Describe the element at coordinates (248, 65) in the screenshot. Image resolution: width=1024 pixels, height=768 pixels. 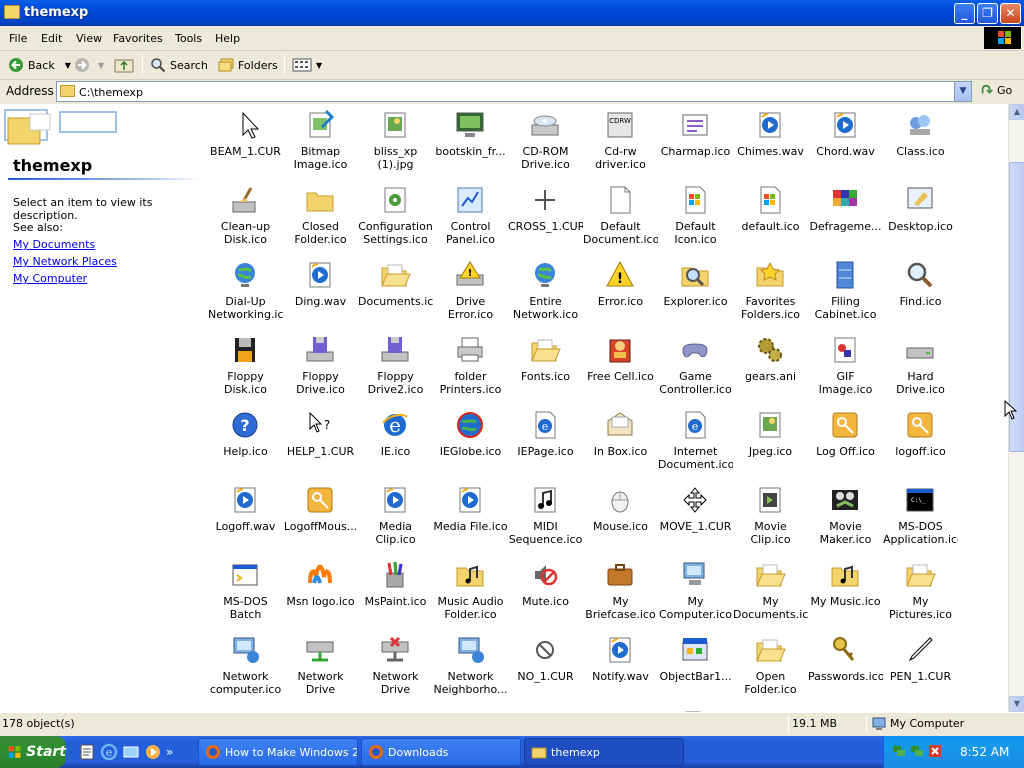
I see `folders-button: Folders` at that location.